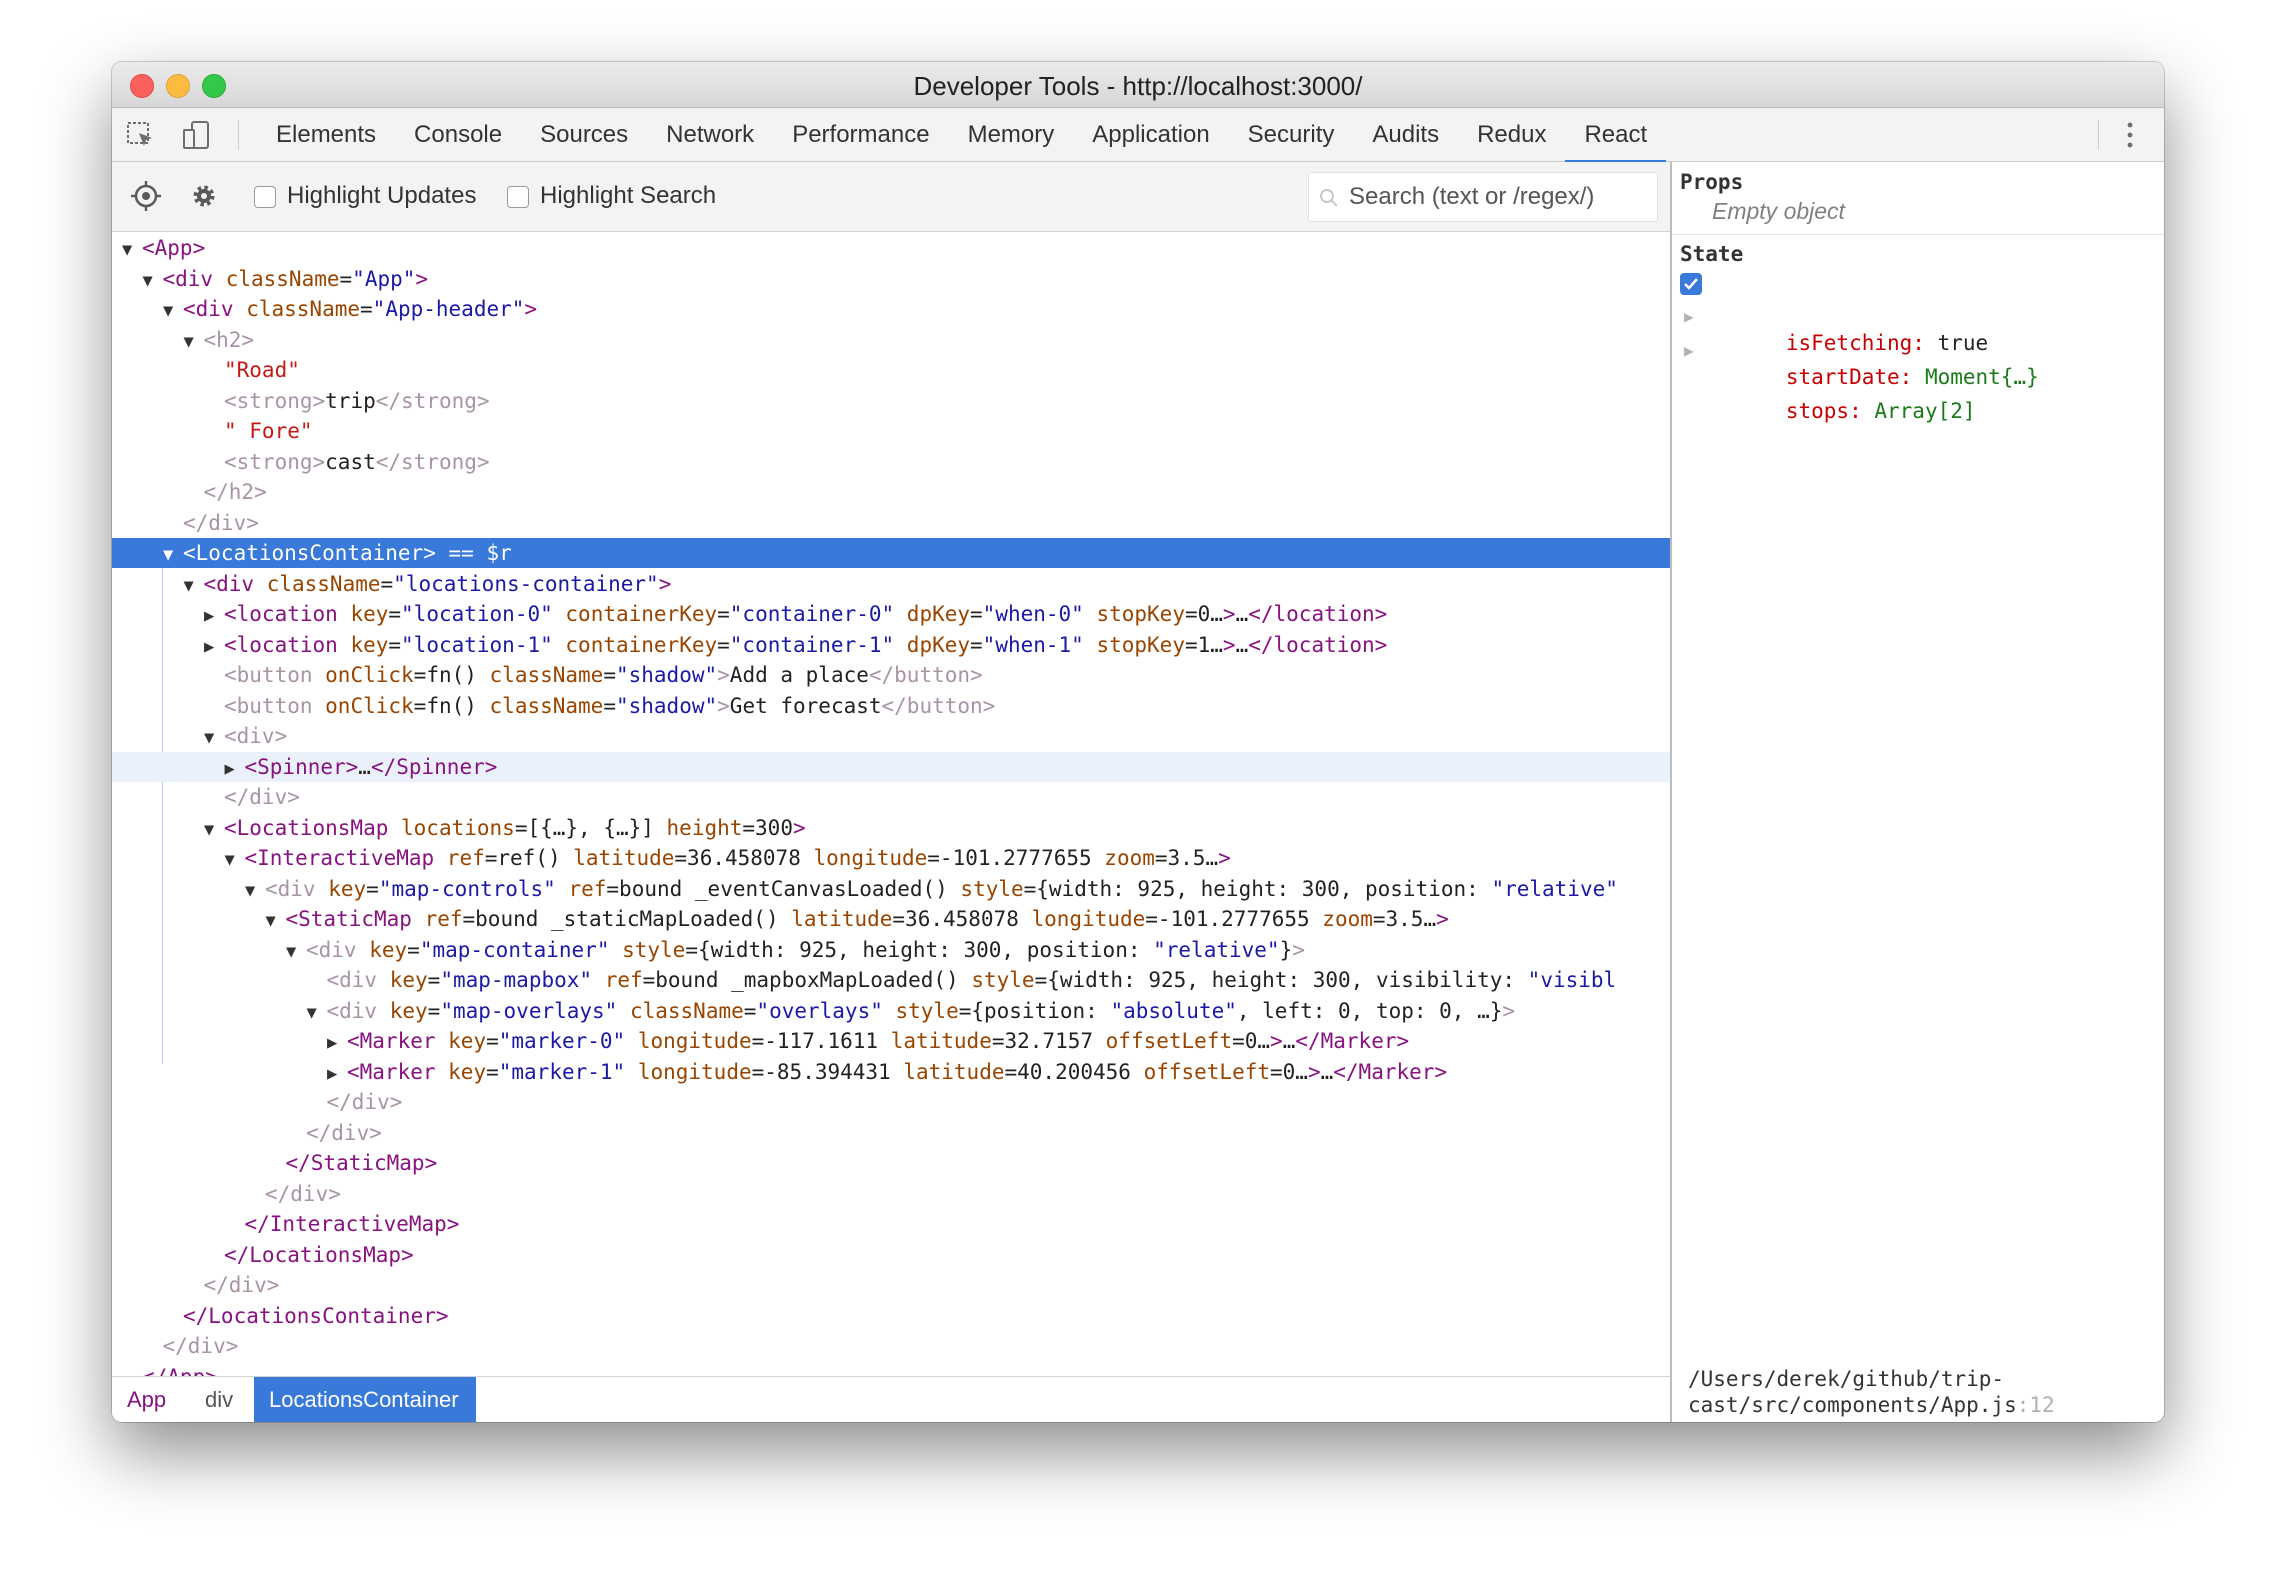 This screenshot has height=1582, width=2276. Describe the element at coordinates (694, 1041) in the screenshot. I see `tree-token: longitude` at that location.